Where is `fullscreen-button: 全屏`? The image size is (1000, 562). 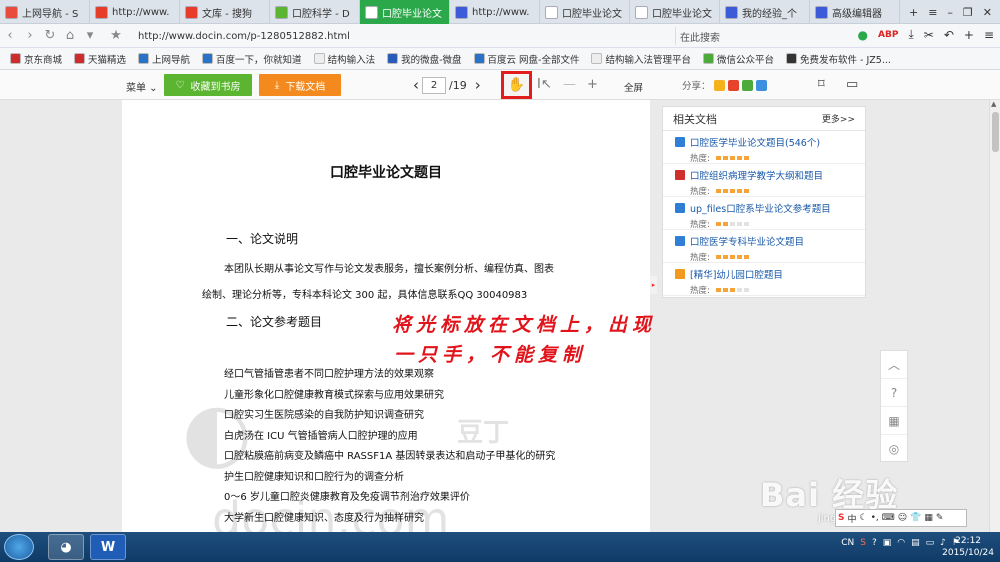 fullscreen-button: 全屏 is located at coordinates (633, 87).